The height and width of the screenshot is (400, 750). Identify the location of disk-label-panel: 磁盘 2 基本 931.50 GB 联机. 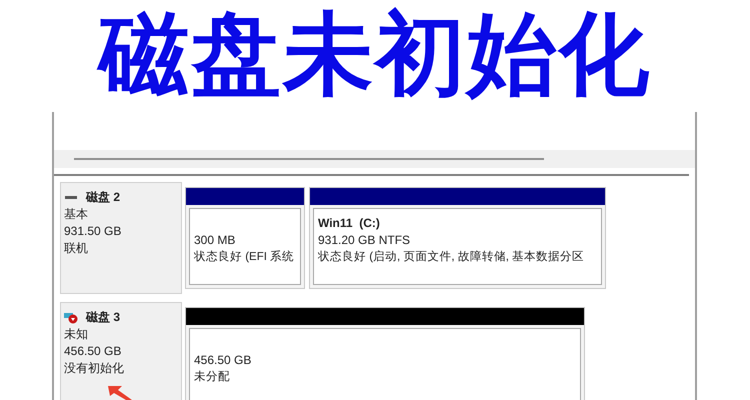
(121, 238).